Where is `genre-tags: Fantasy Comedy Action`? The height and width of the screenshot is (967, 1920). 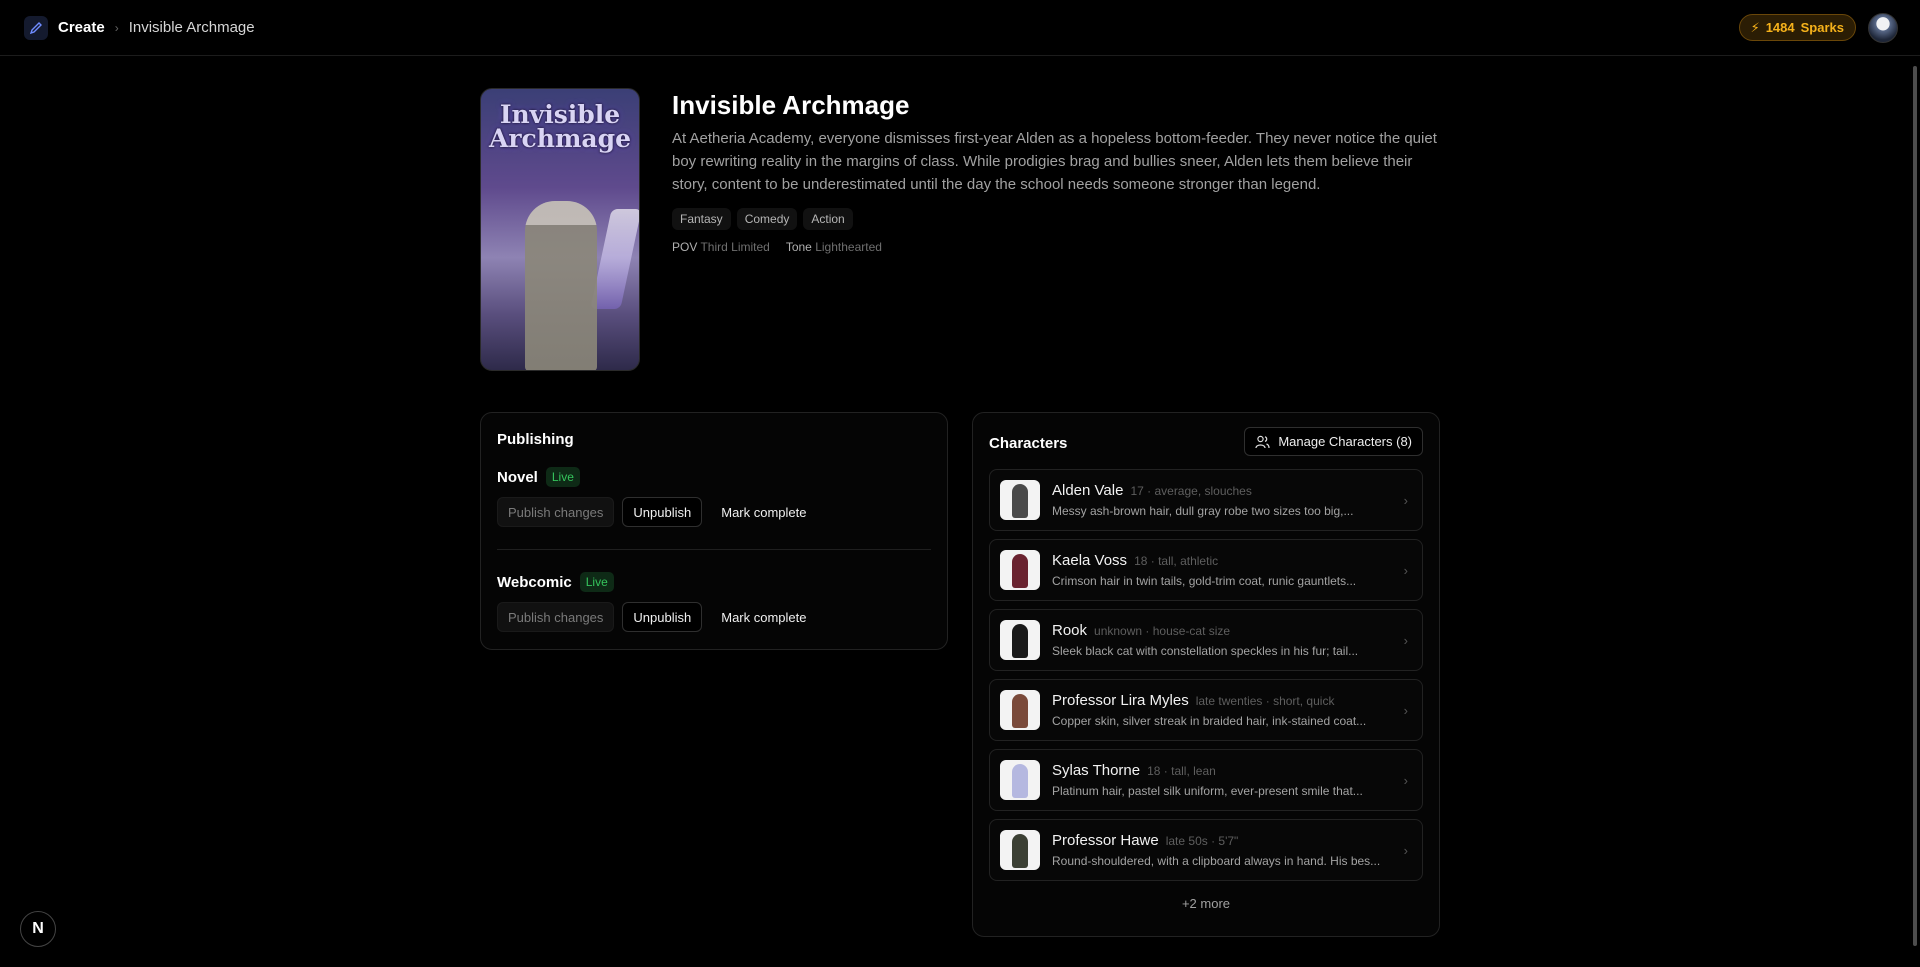 genre-tags: Fantasy Comedy Action is located at coordinates (762, 219).